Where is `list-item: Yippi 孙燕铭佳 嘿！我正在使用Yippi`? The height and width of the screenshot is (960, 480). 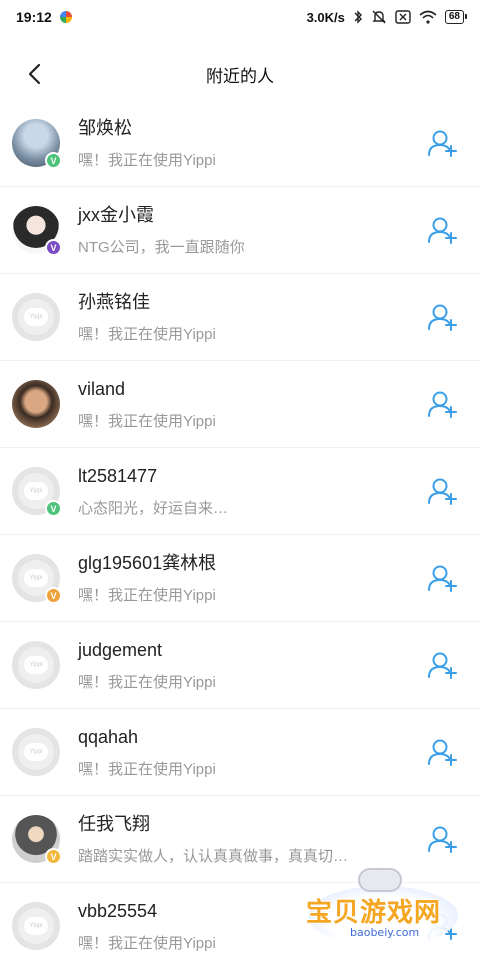 list-item: Yippi 孙燕铭佳 嘿！我正在使用Yippi is located at coordinates (240, 317).